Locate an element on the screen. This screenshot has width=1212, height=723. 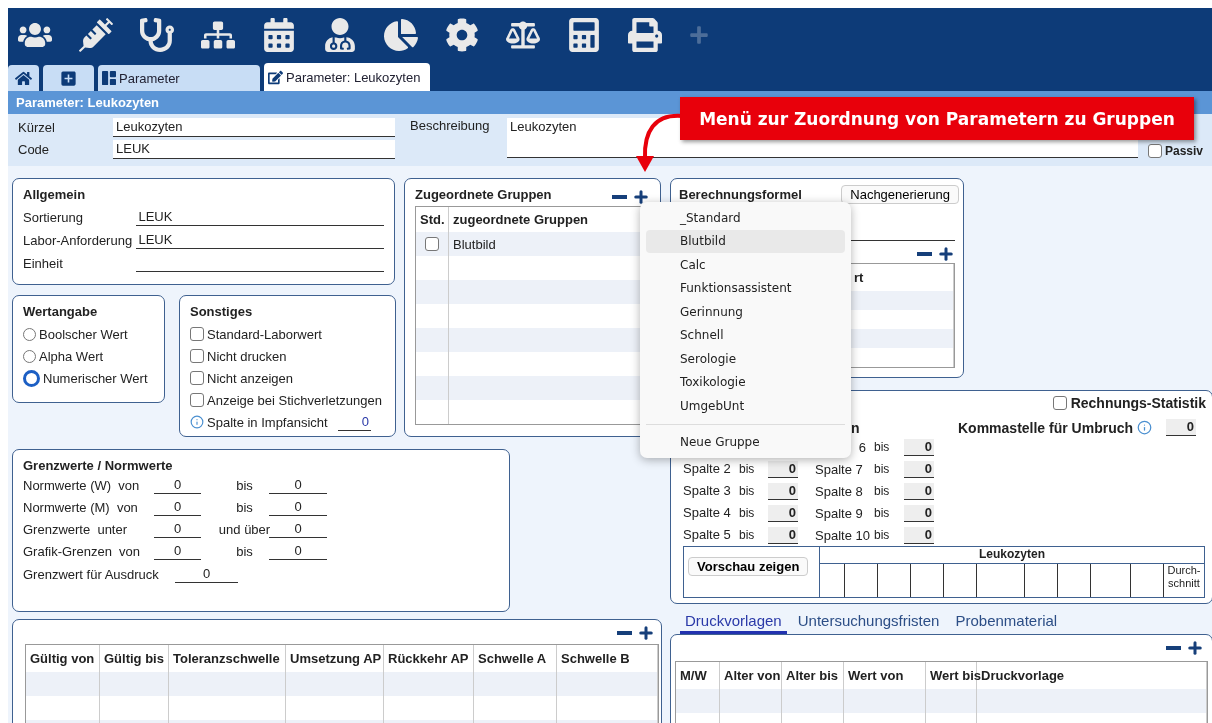
field-label: Kommastelle für Umbruch is located at coordinates (1046, 427).